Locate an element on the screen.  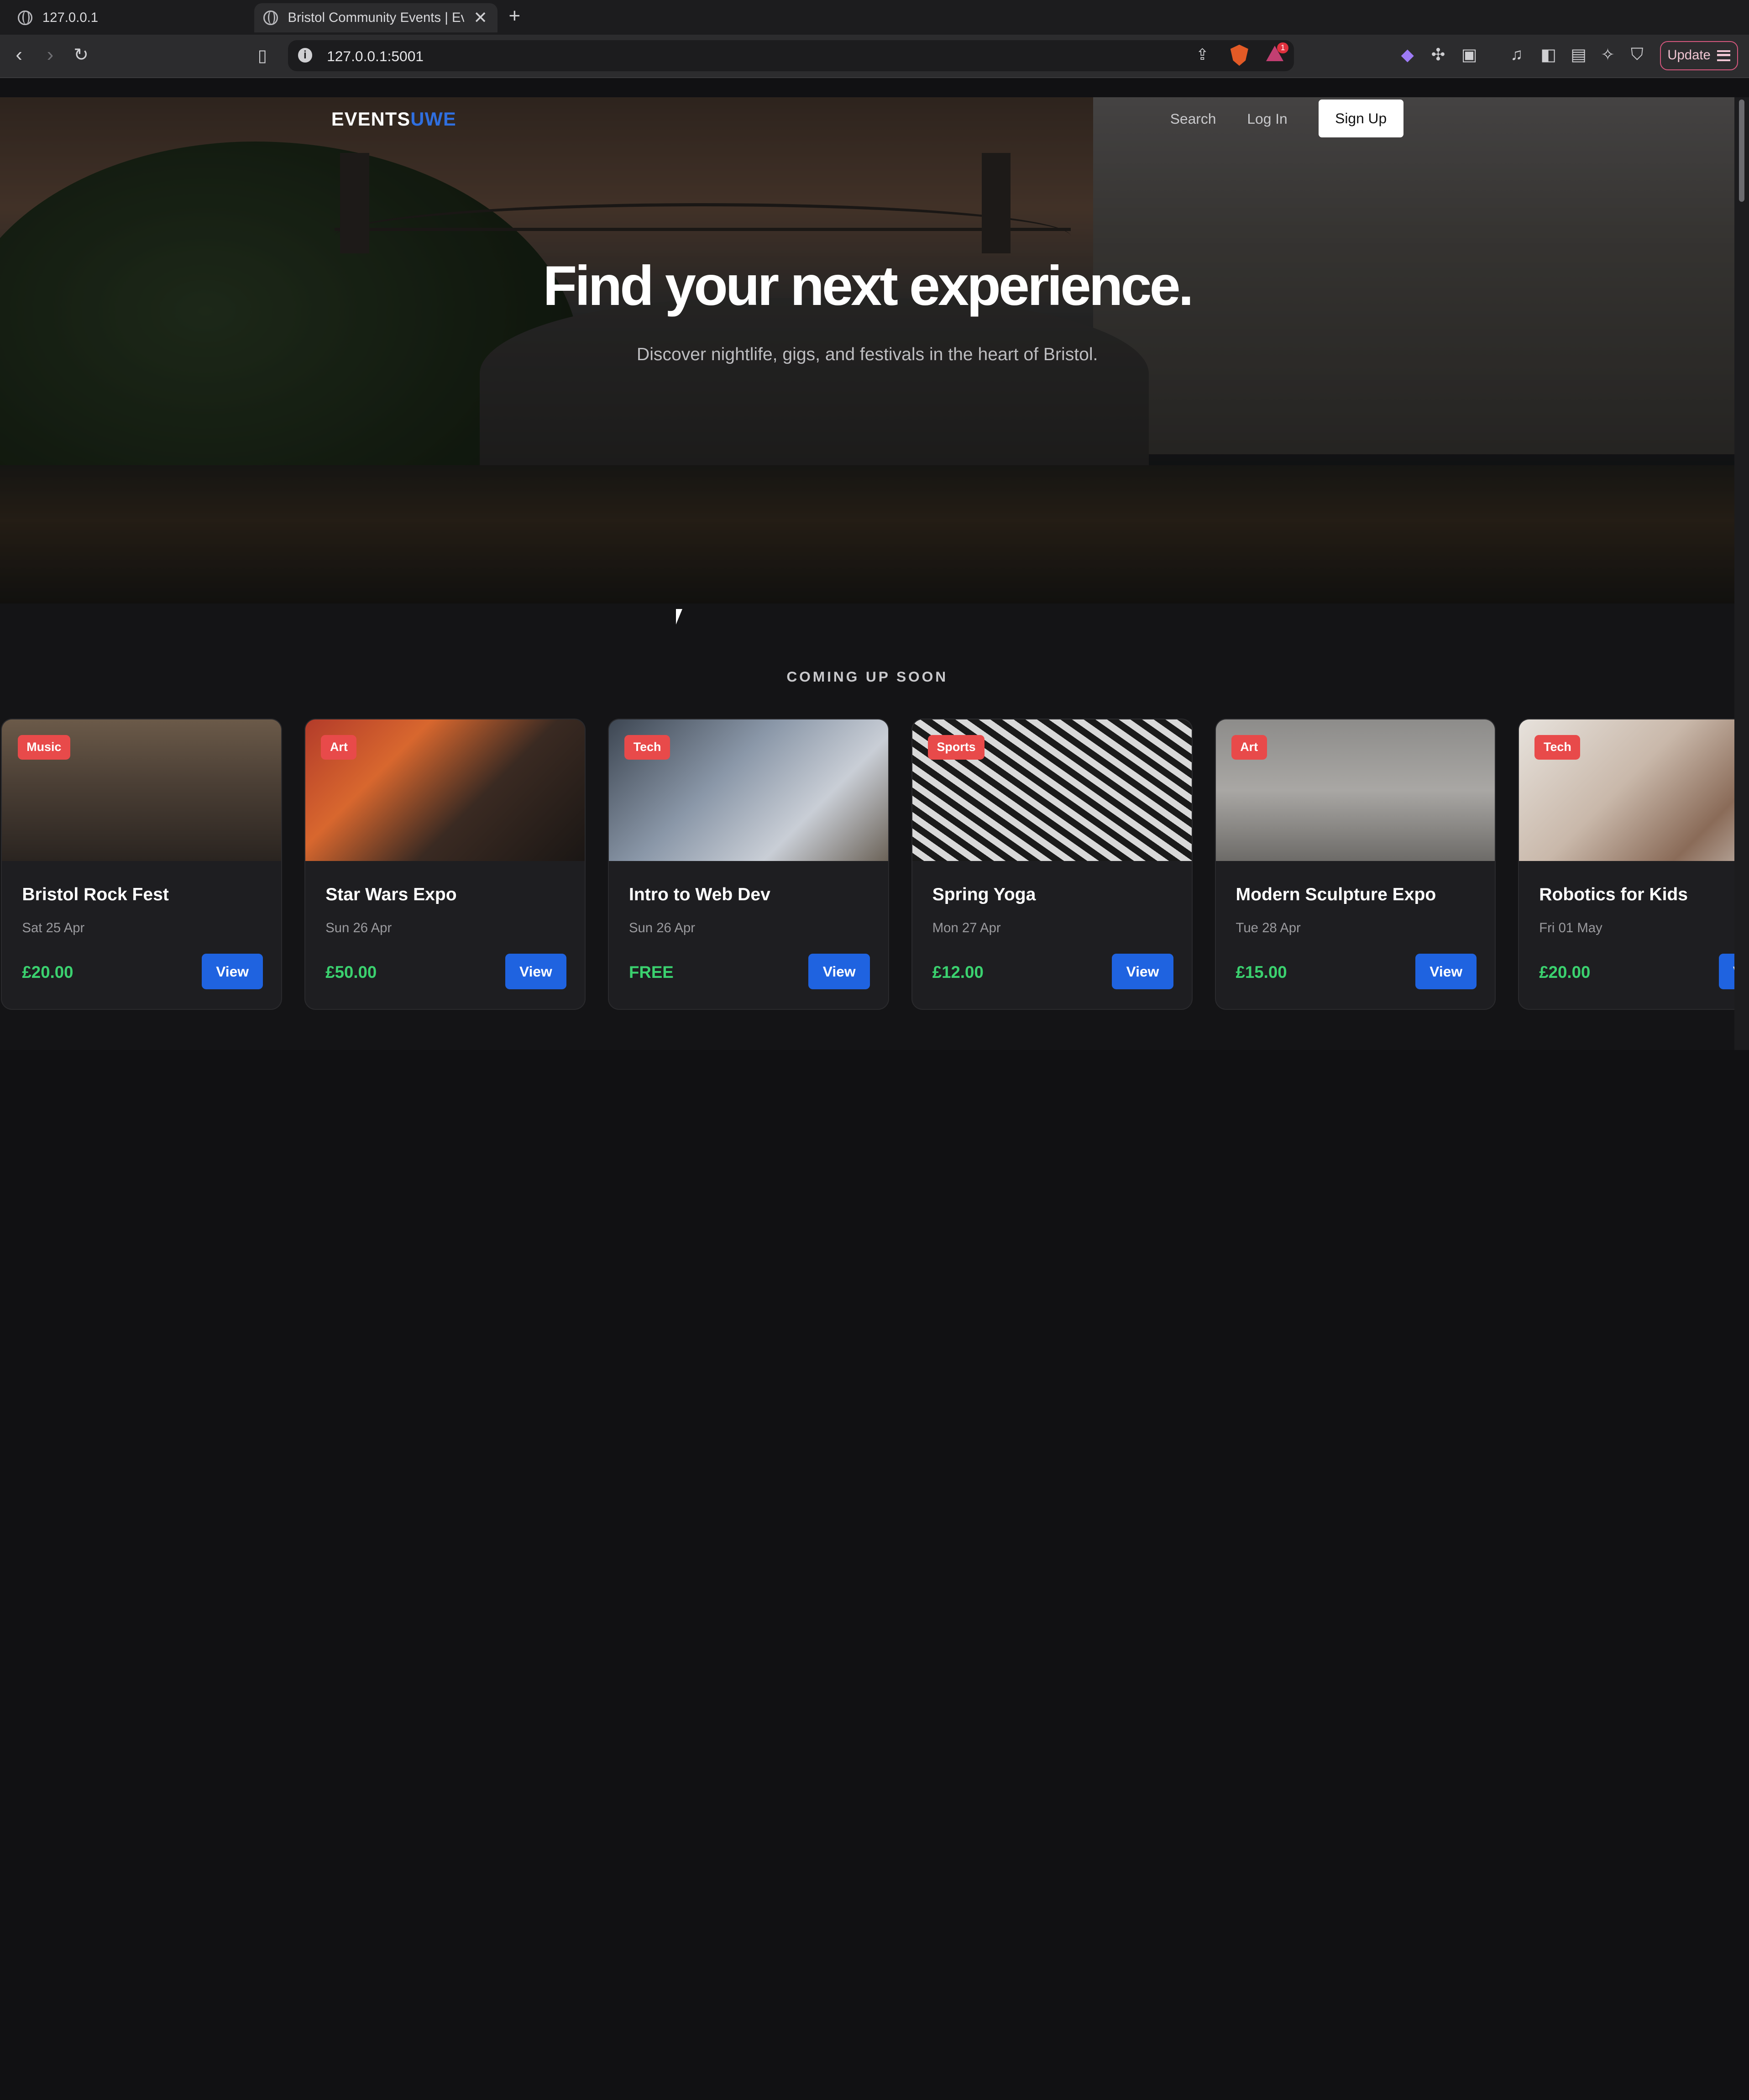
tab-title: Bristol Community Events | Ev is located at coordinates (376, 18).